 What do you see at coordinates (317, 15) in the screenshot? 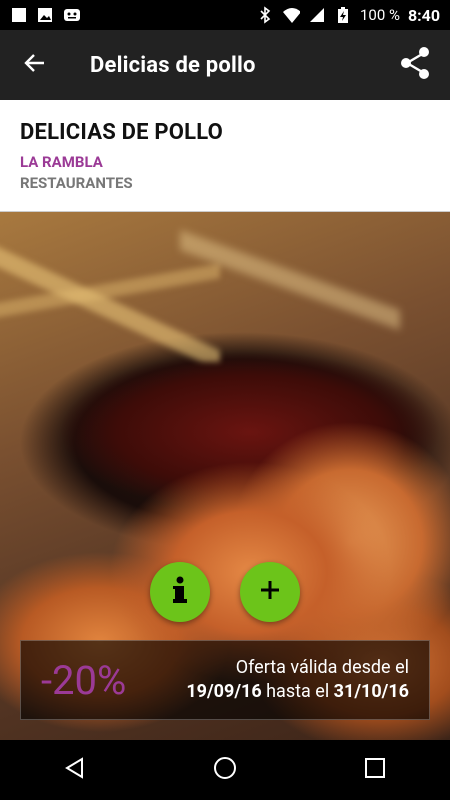
I see `signal-icon` at bounding box center [317, 15].